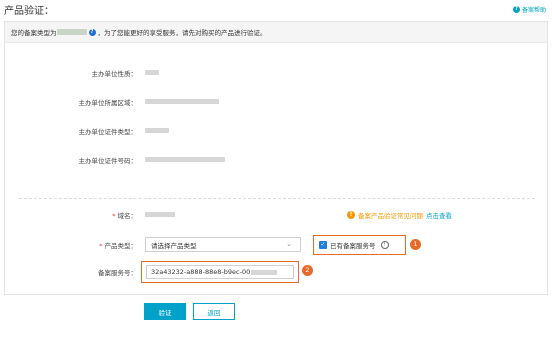 The image size is (552, 338). Describe the element at coordinates (351, 215) in the screenshot. I see `warning-circle-icon: !` at that location.